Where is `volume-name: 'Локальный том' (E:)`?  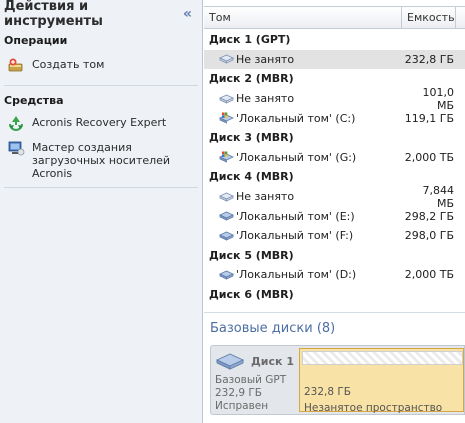 volume-name: 'Локальный том' (E:) is located at coordinates (295, 216).